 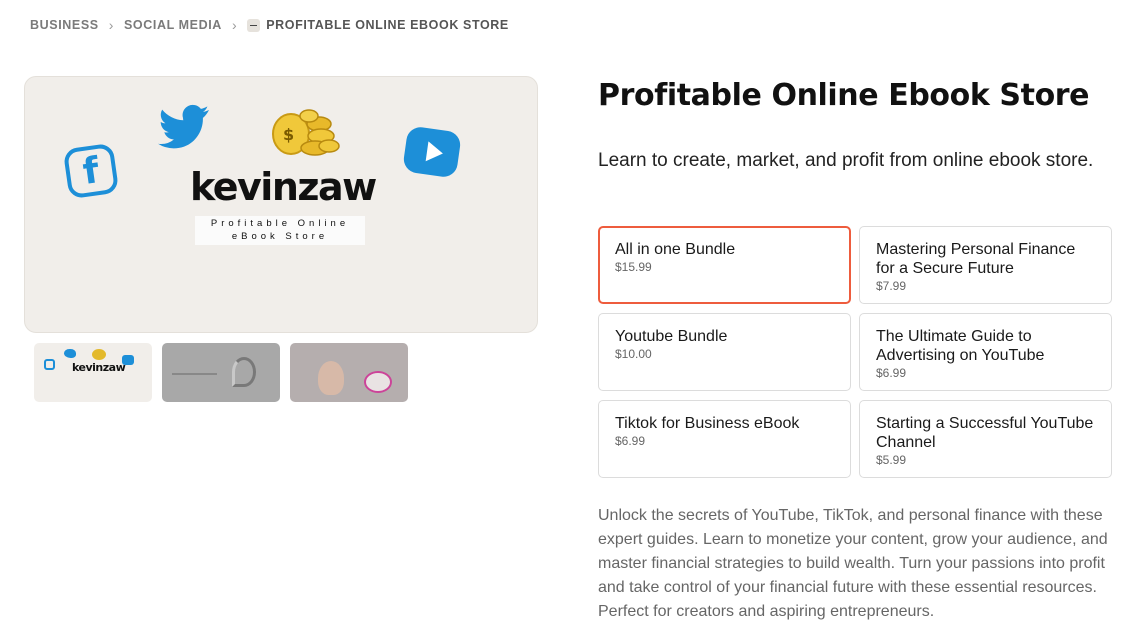 What do you see at coordinates (173, 25) in the screenshot?
I see `breadcrumb-social-media: SOCIAL MEDIA` at bounding box center [173, 25].